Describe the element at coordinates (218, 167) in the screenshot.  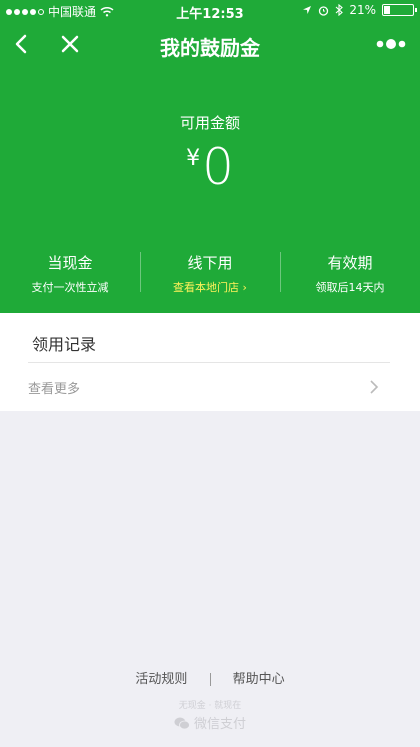
I see `balance-value: 0` at that location.